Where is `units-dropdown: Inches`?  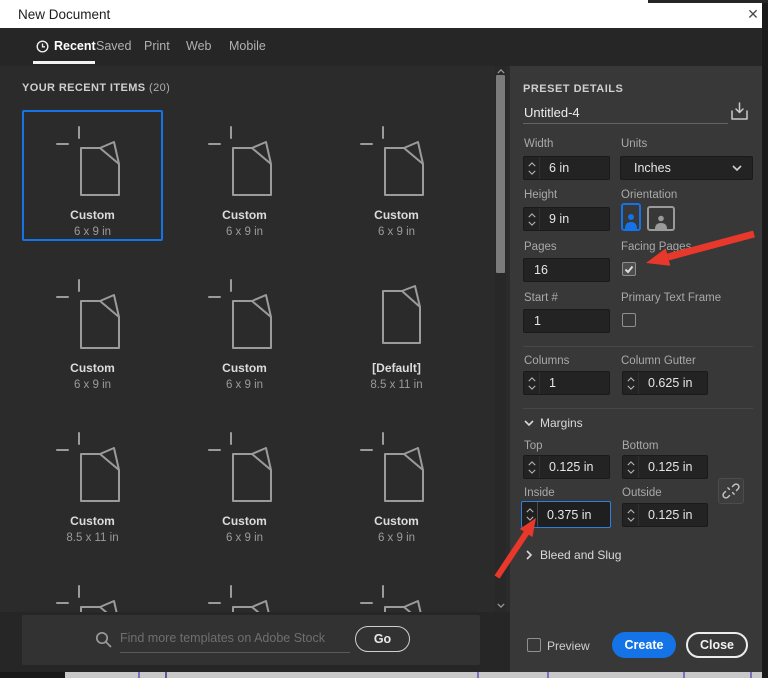
units-dropdown: Inches is located at coordinates (686, 168).